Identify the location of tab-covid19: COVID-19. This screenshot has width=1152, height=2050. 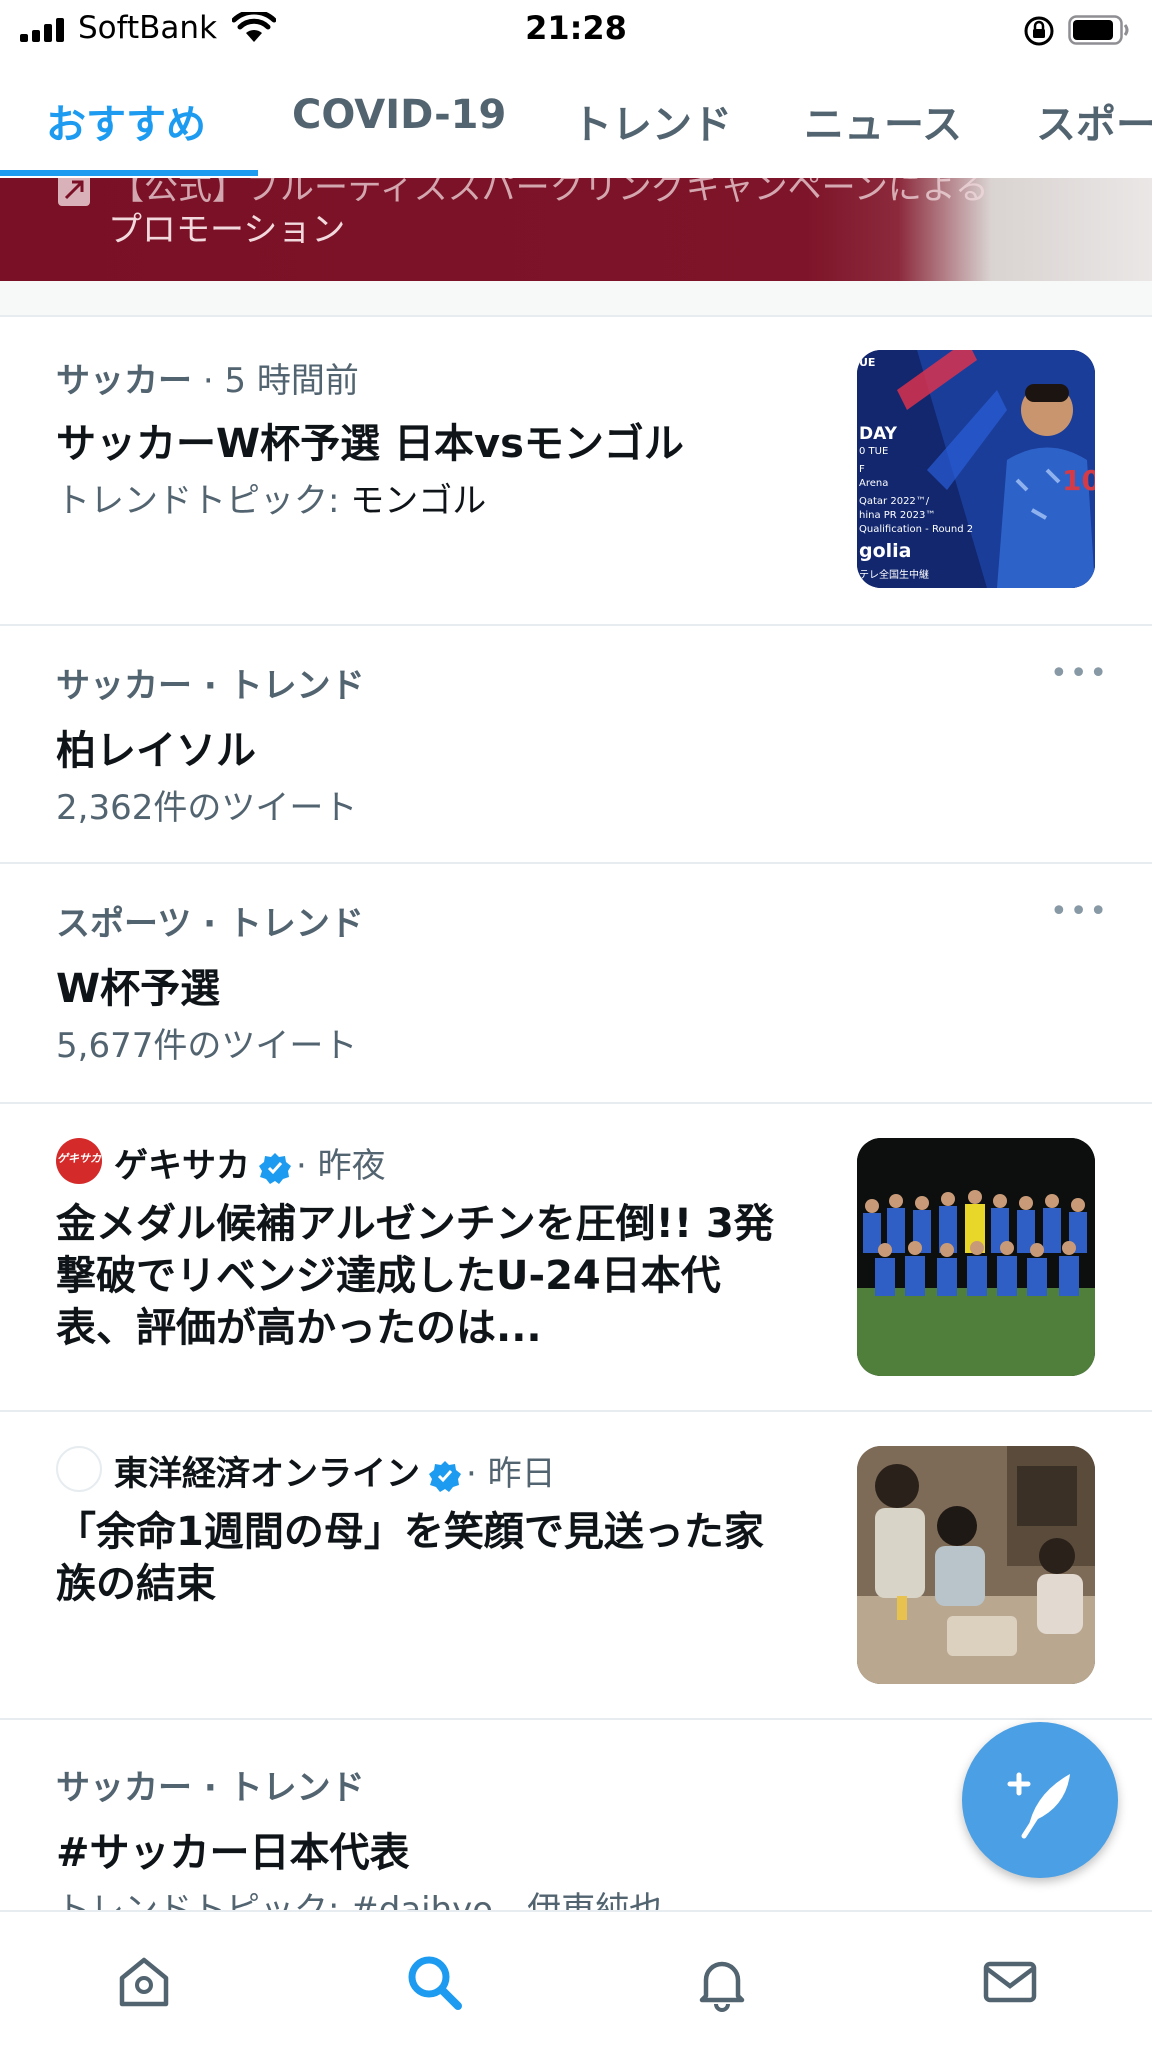
(399, 115).